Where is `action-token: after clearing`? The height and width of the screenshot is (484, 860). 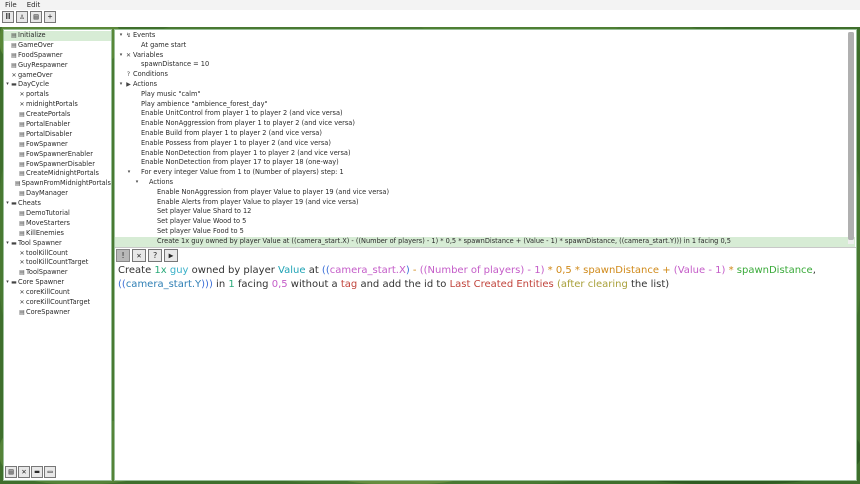 action-token: after clearing is located at coordinates (594, 284).